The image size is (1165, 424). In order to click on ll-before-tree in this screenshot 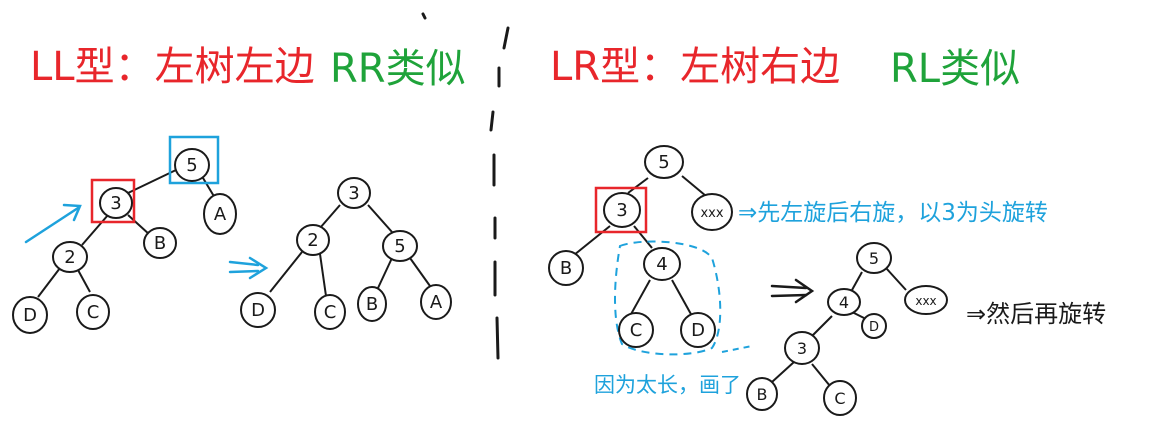, I will do `click(126, 233)`.